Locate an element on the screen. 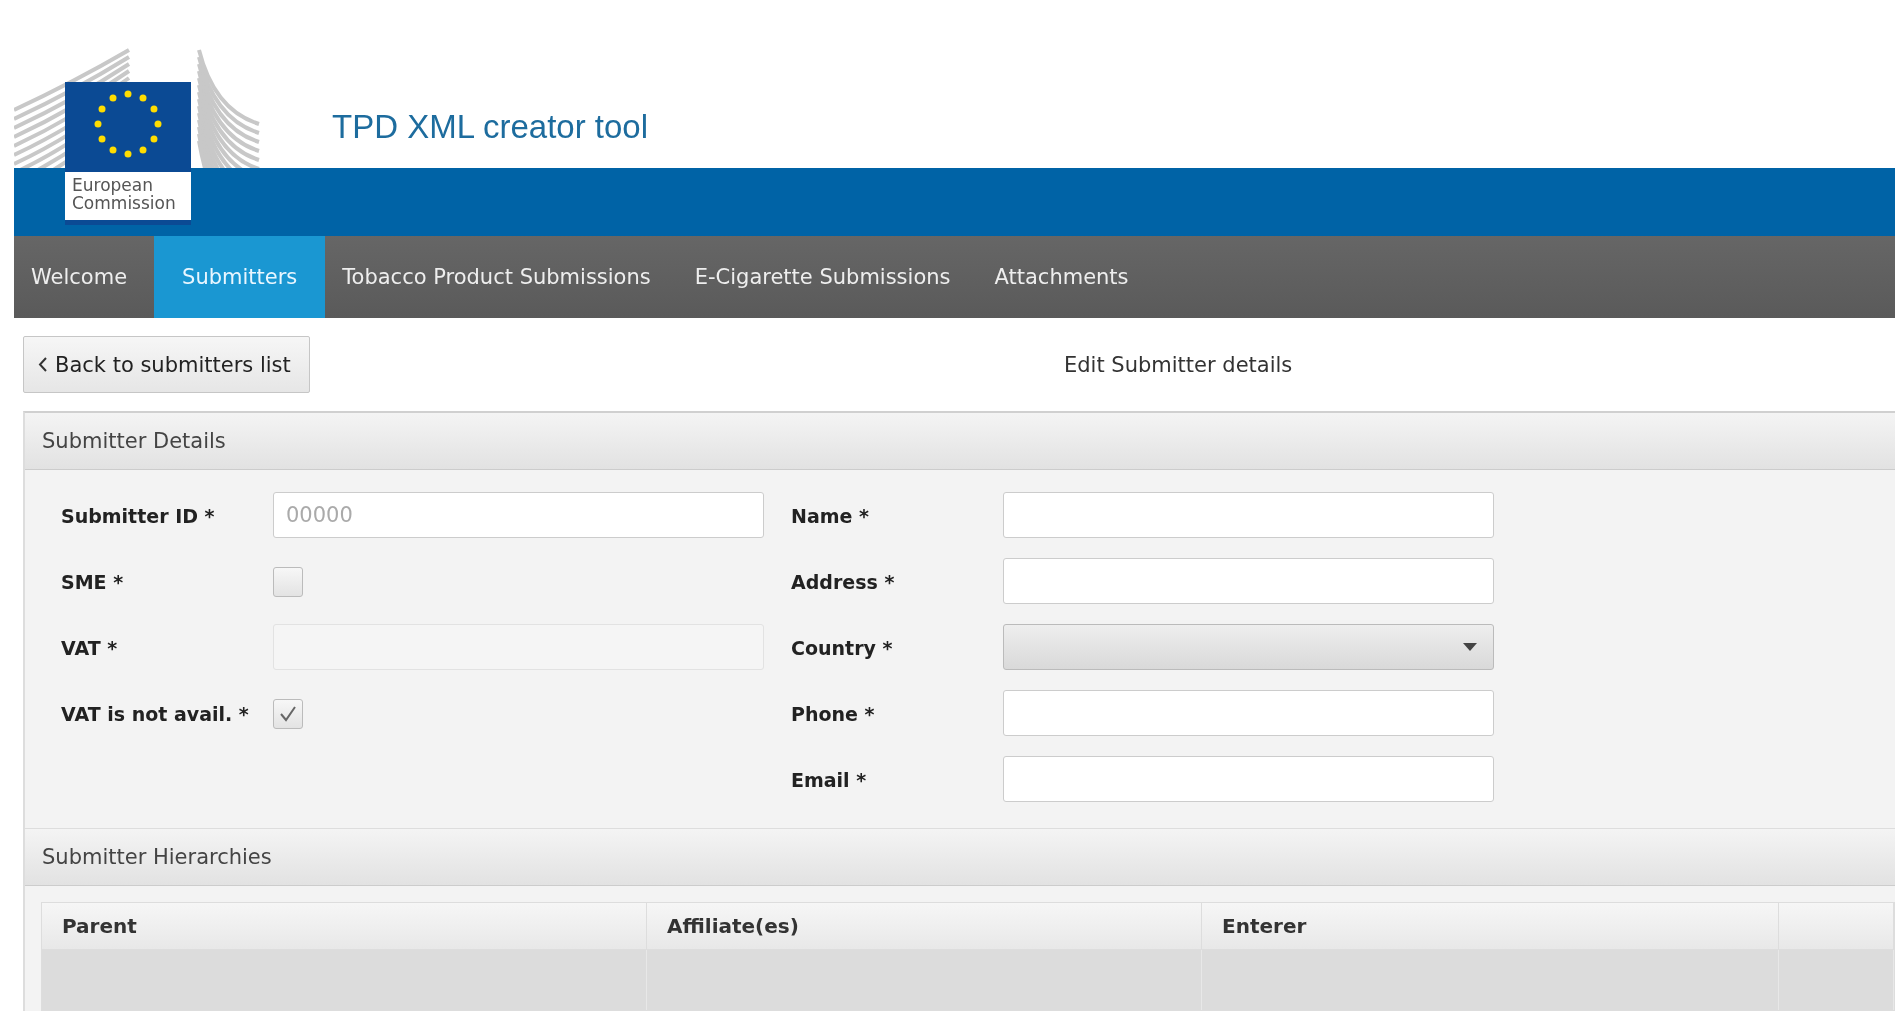 The height and width of the screenshot is (1035, 1895). page-title: Edit Submitter details is located at coordinates (1178, 364).